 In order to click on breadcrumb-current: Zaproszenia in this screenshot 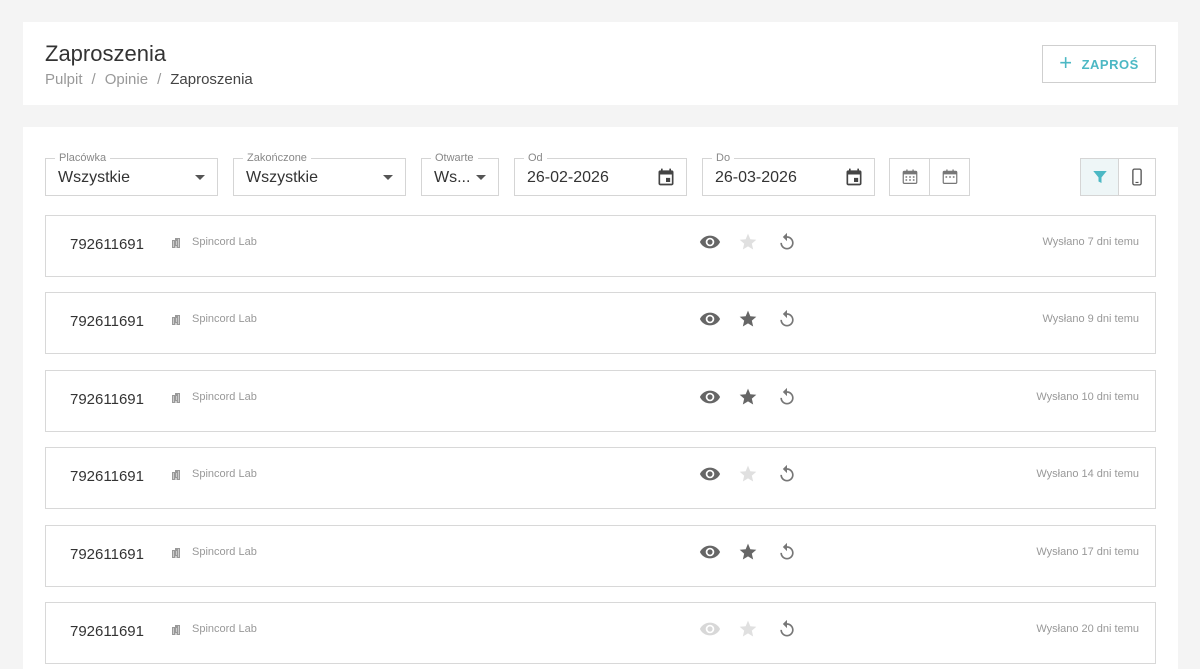, I will do `click(211, 79)`.